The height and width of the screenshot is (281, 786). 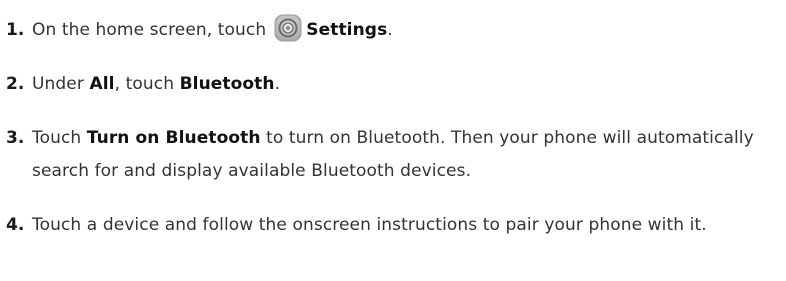 What do you see at coordinates (15, 225) in the screenshot?
I see `step-number: 4.` at bounding box center [15, 225].